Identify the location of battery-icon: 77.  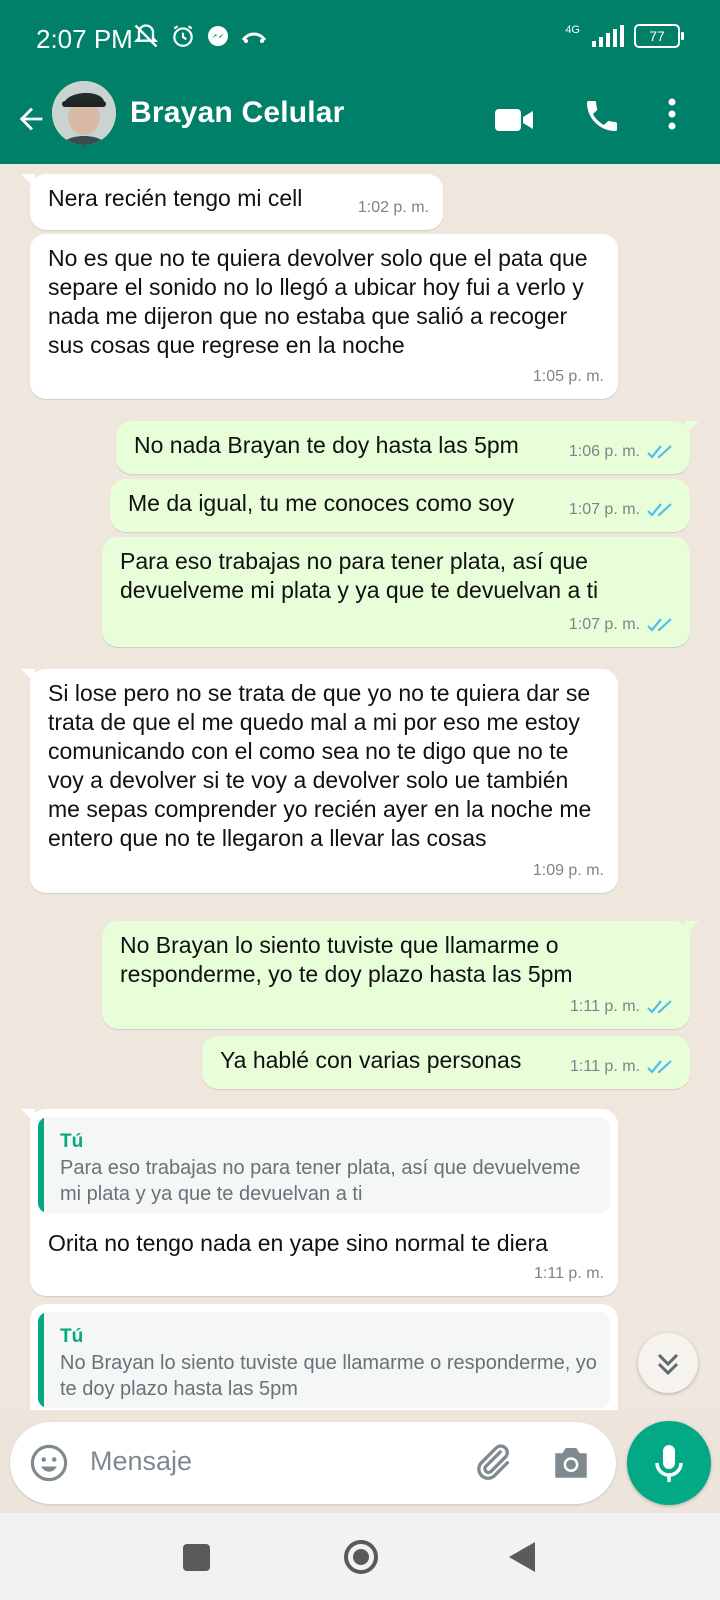
(659, 36).